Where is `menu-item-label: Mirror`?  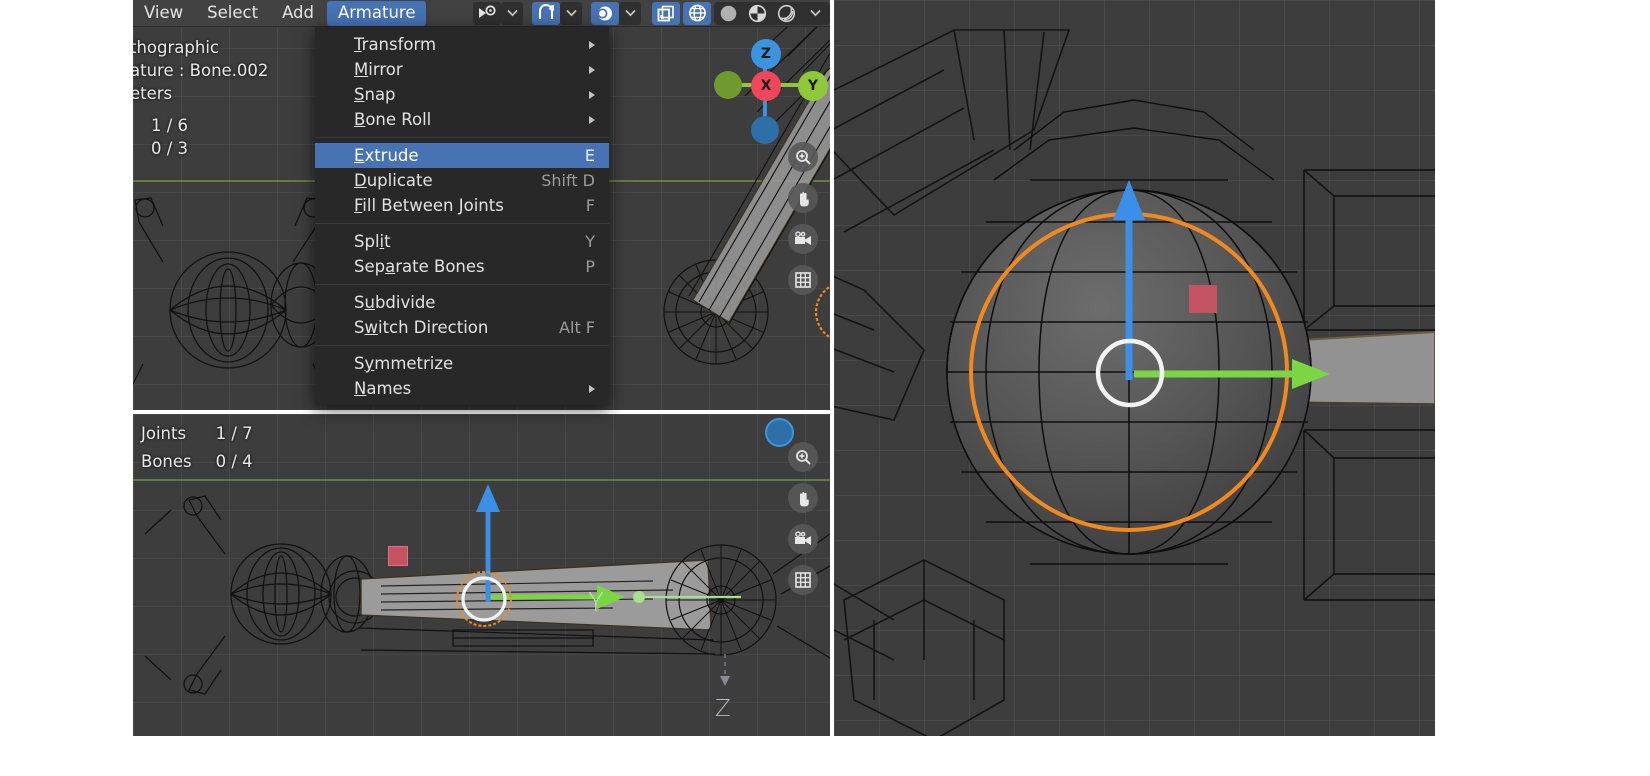
menu-item-label: Mirror is located at coordinates (378, 69).